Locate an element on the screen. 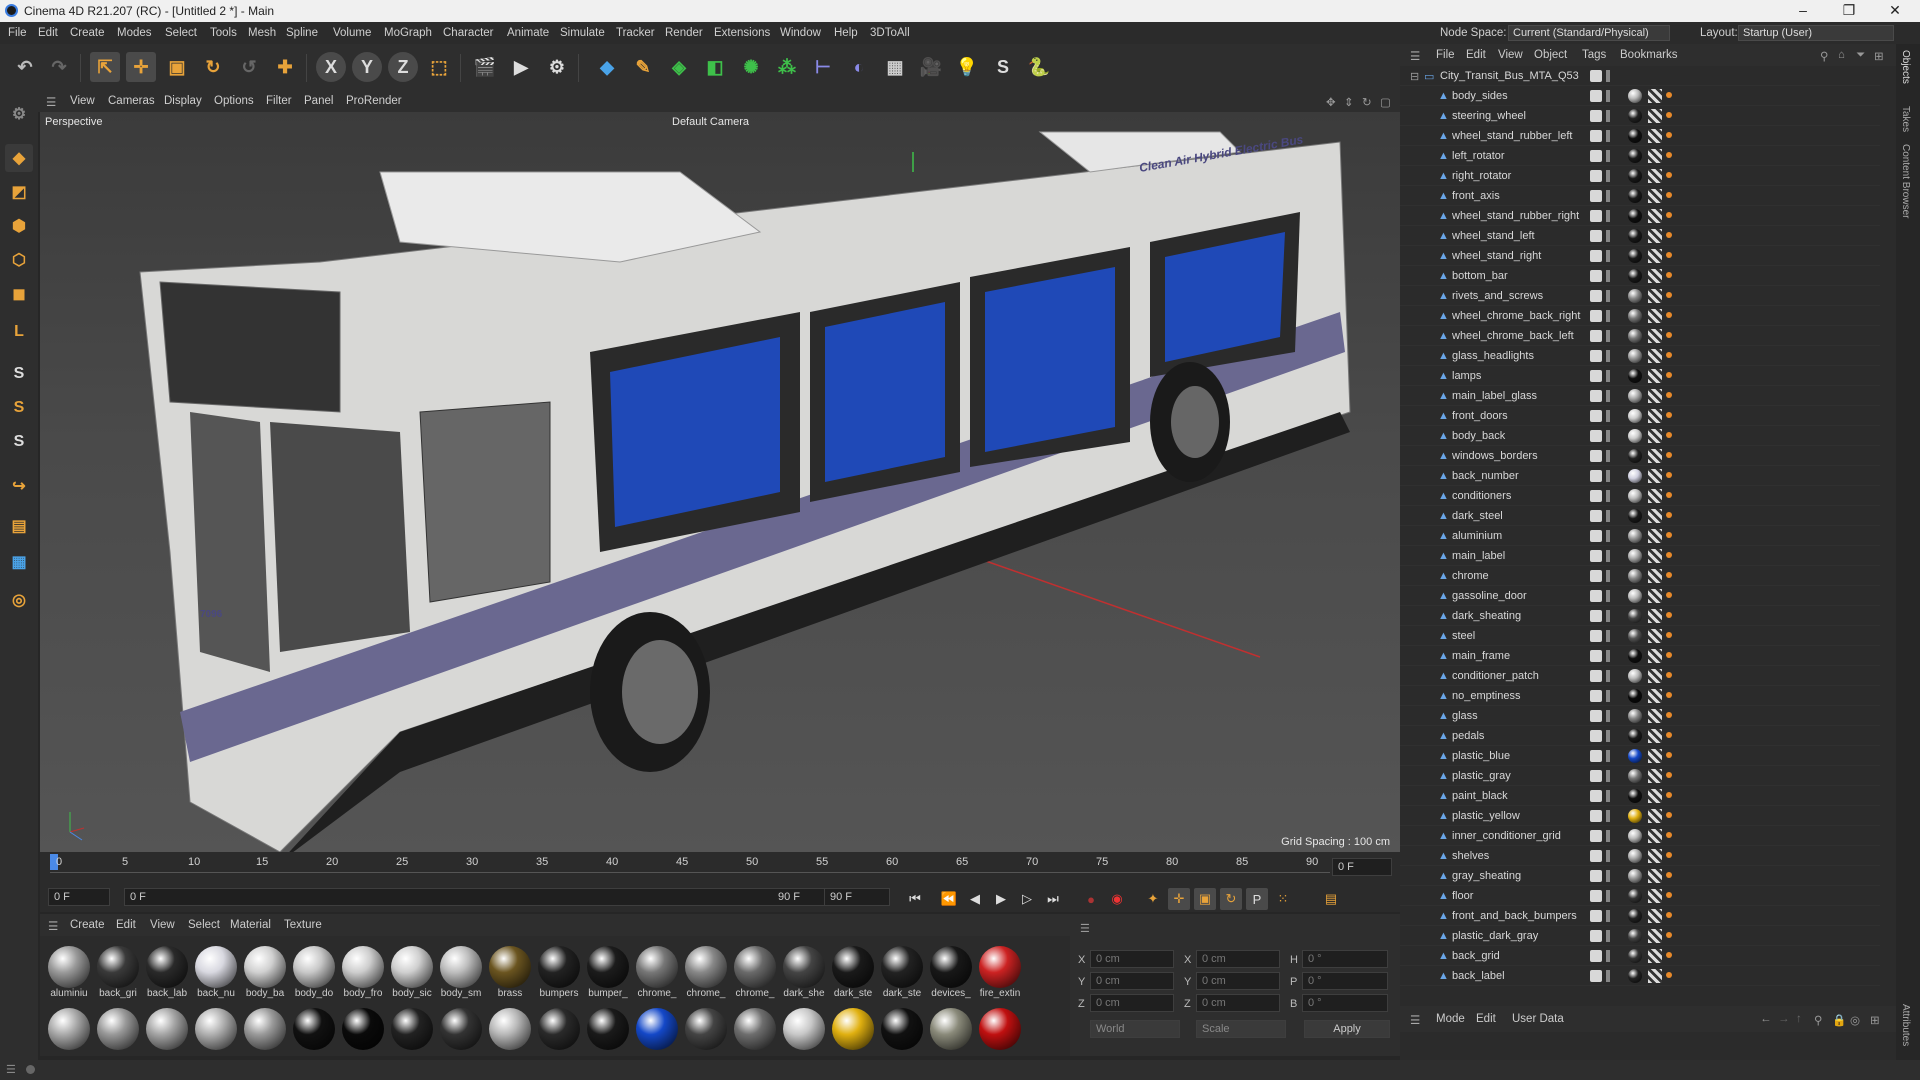 Image resolution: width=1920 pixels, height=1080 pixels. material-swatch: body_ba is located at coordinates (265, 975).